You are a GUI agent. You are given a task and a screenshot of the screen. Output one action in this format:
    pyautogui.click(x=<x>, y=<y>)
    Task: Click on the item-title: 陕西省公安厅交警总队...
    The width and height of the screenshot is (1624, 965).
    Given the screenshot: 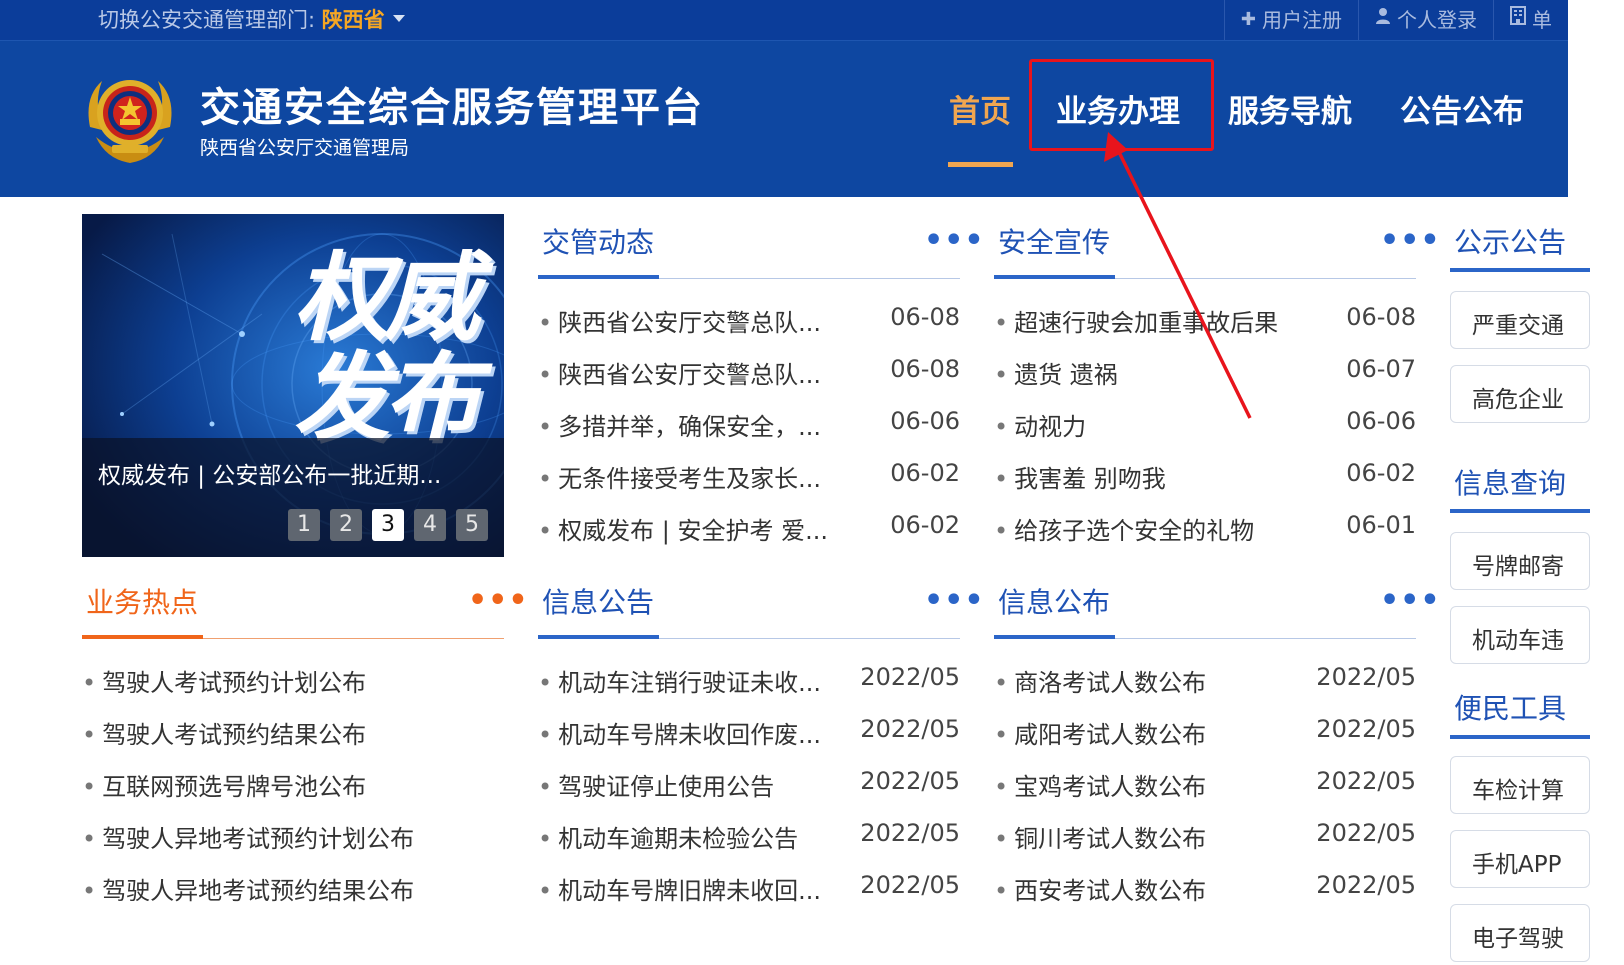 What is the action you would take?
    pyautogui.click(x=679, y=372)
    